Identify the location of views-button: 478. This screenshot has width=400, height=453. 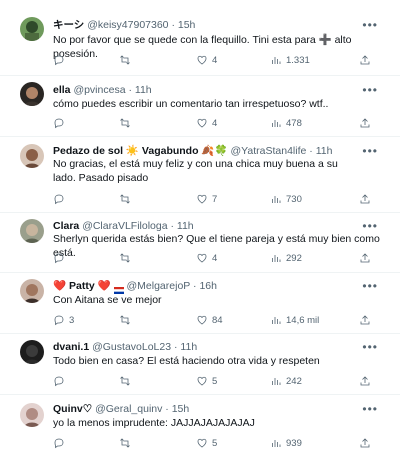
(286, 123).